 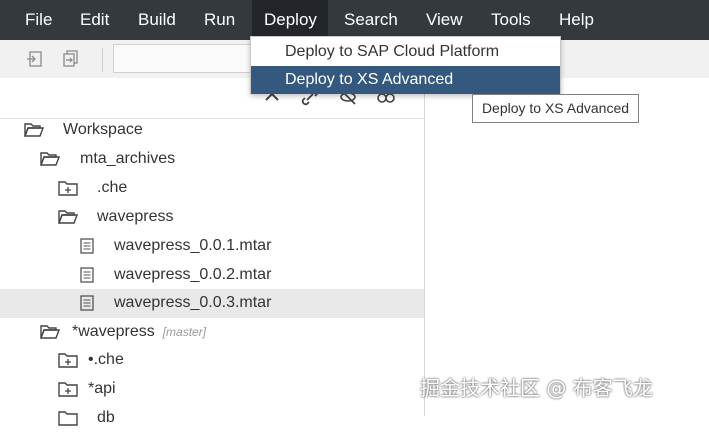 What do you see at coordinates (193, 274) in the screenshot?
I see `tree-label: wavepress_0.0.2.mtar` at bounding box center [193, 274].